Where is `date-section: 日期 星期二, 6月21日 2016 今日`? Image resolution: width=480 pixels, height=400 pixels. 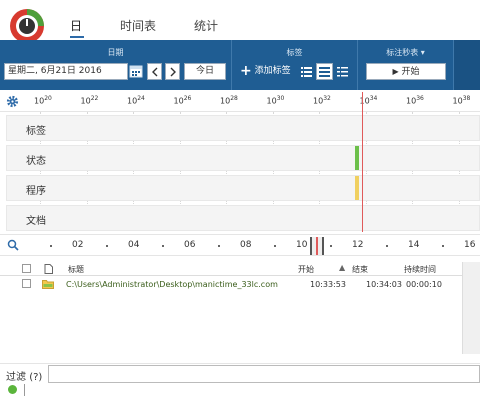 date-section: 日期 星期二, 6月21日 2016 今日 is located at coordinates (116, 65).